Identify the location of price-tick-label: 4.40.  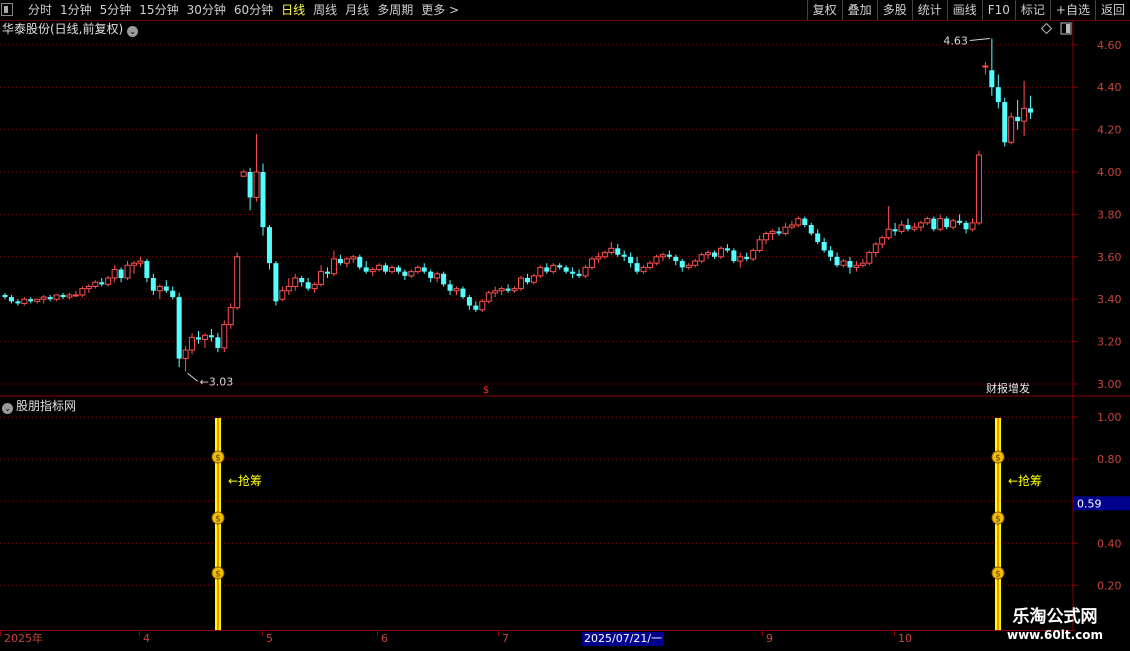
(1109, 87).